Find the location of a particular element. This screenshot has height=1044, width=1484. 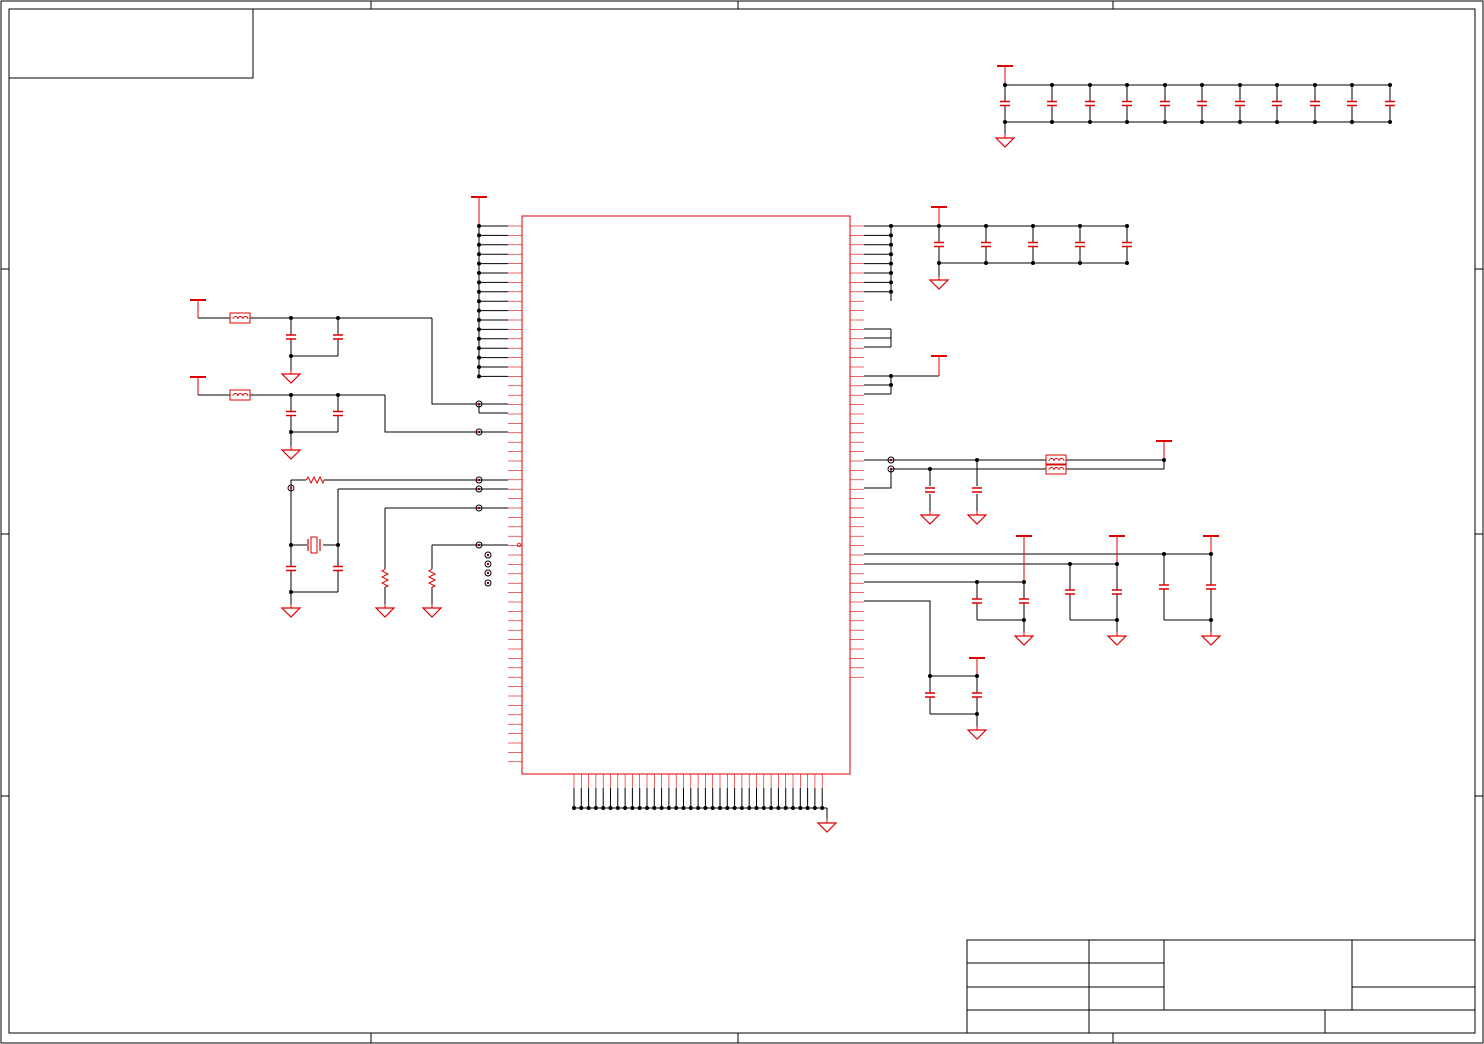

resistor is located at coordinates (432, 578).